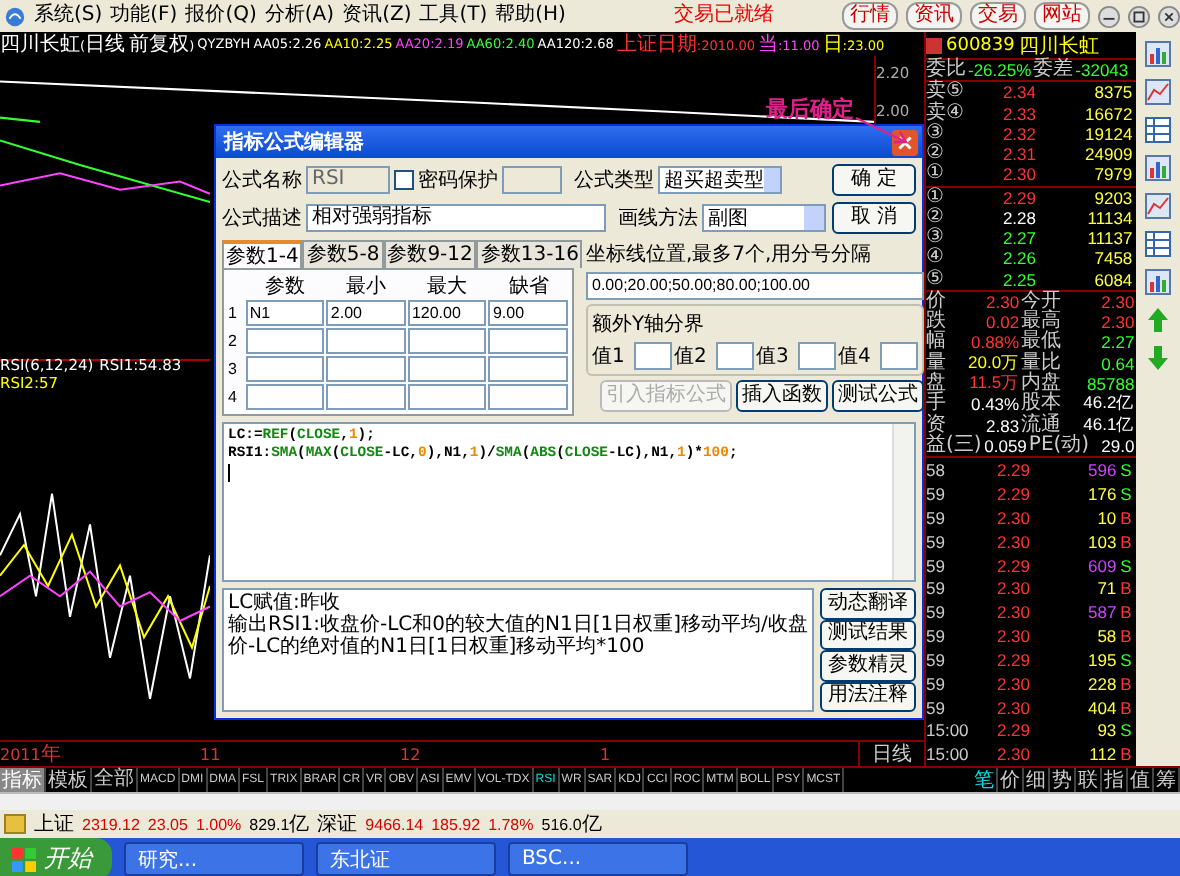  I want to click on description-field: 相对强弱指标, so click(456, 218).